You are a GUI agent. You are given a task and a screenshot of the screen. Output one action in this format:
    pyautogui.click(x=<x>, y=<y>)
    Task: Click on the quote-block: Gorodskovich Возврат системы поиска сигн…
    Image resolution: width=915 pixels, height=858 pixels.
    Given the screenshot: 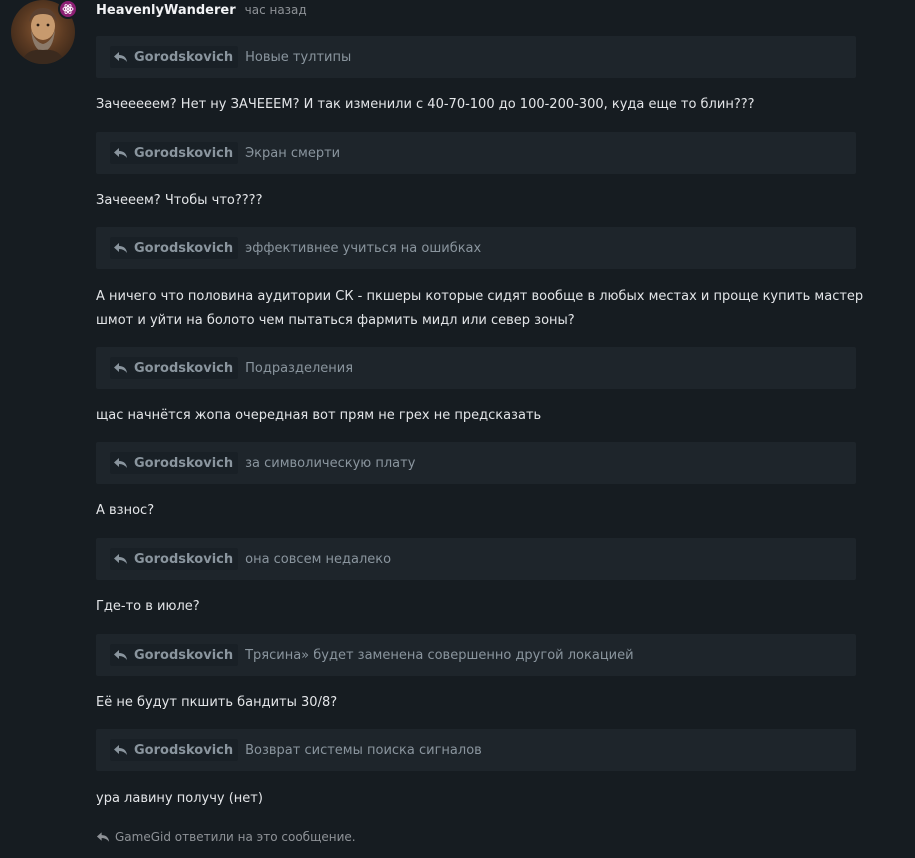 What is the action you would take?
    pyautogui.click(x=476, y=750)
    